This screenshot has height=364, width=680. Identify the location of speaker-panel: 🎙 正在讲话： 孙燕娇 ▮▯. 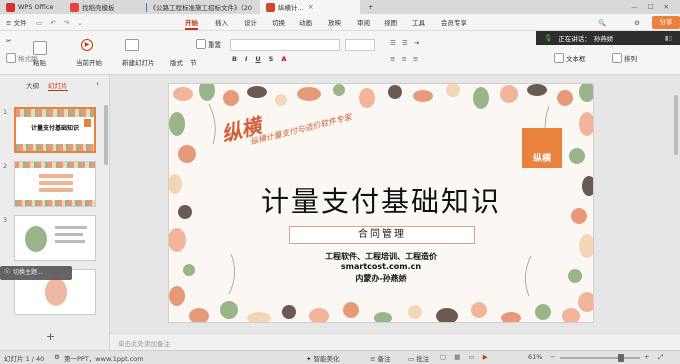
(608, 38).